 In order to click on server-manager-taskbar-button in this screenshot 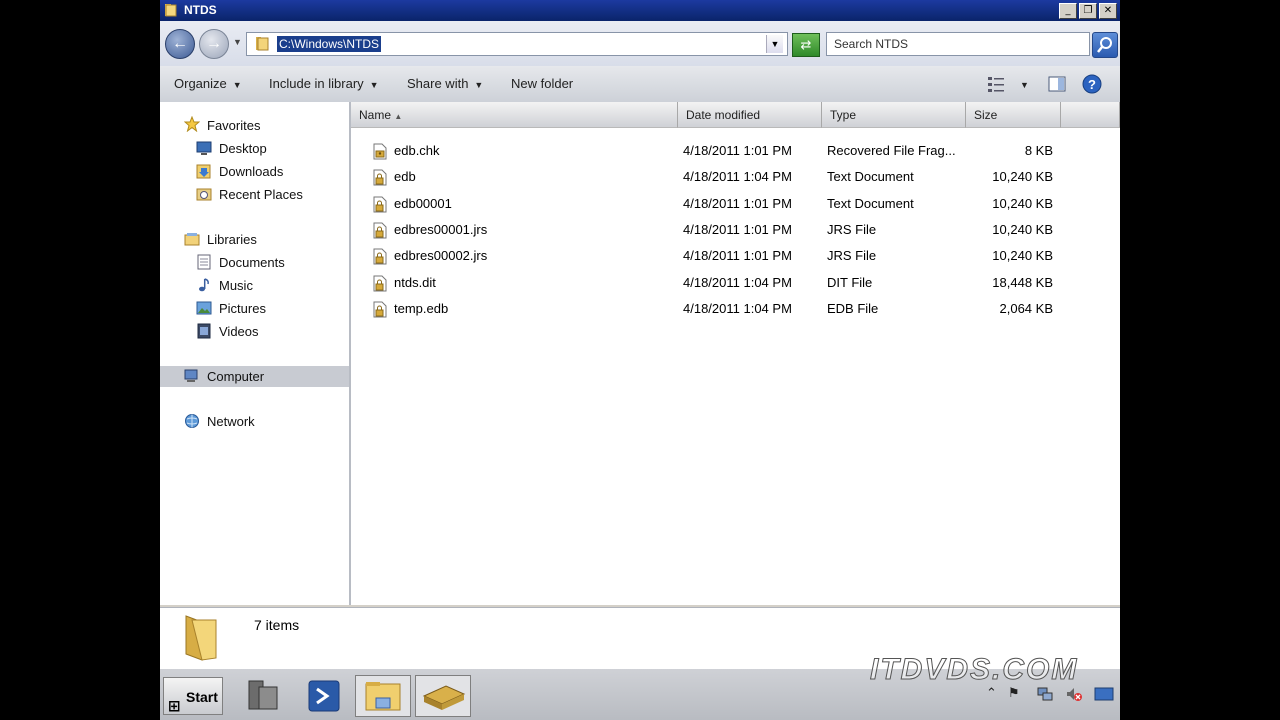, I will do `click(265, 696)`.